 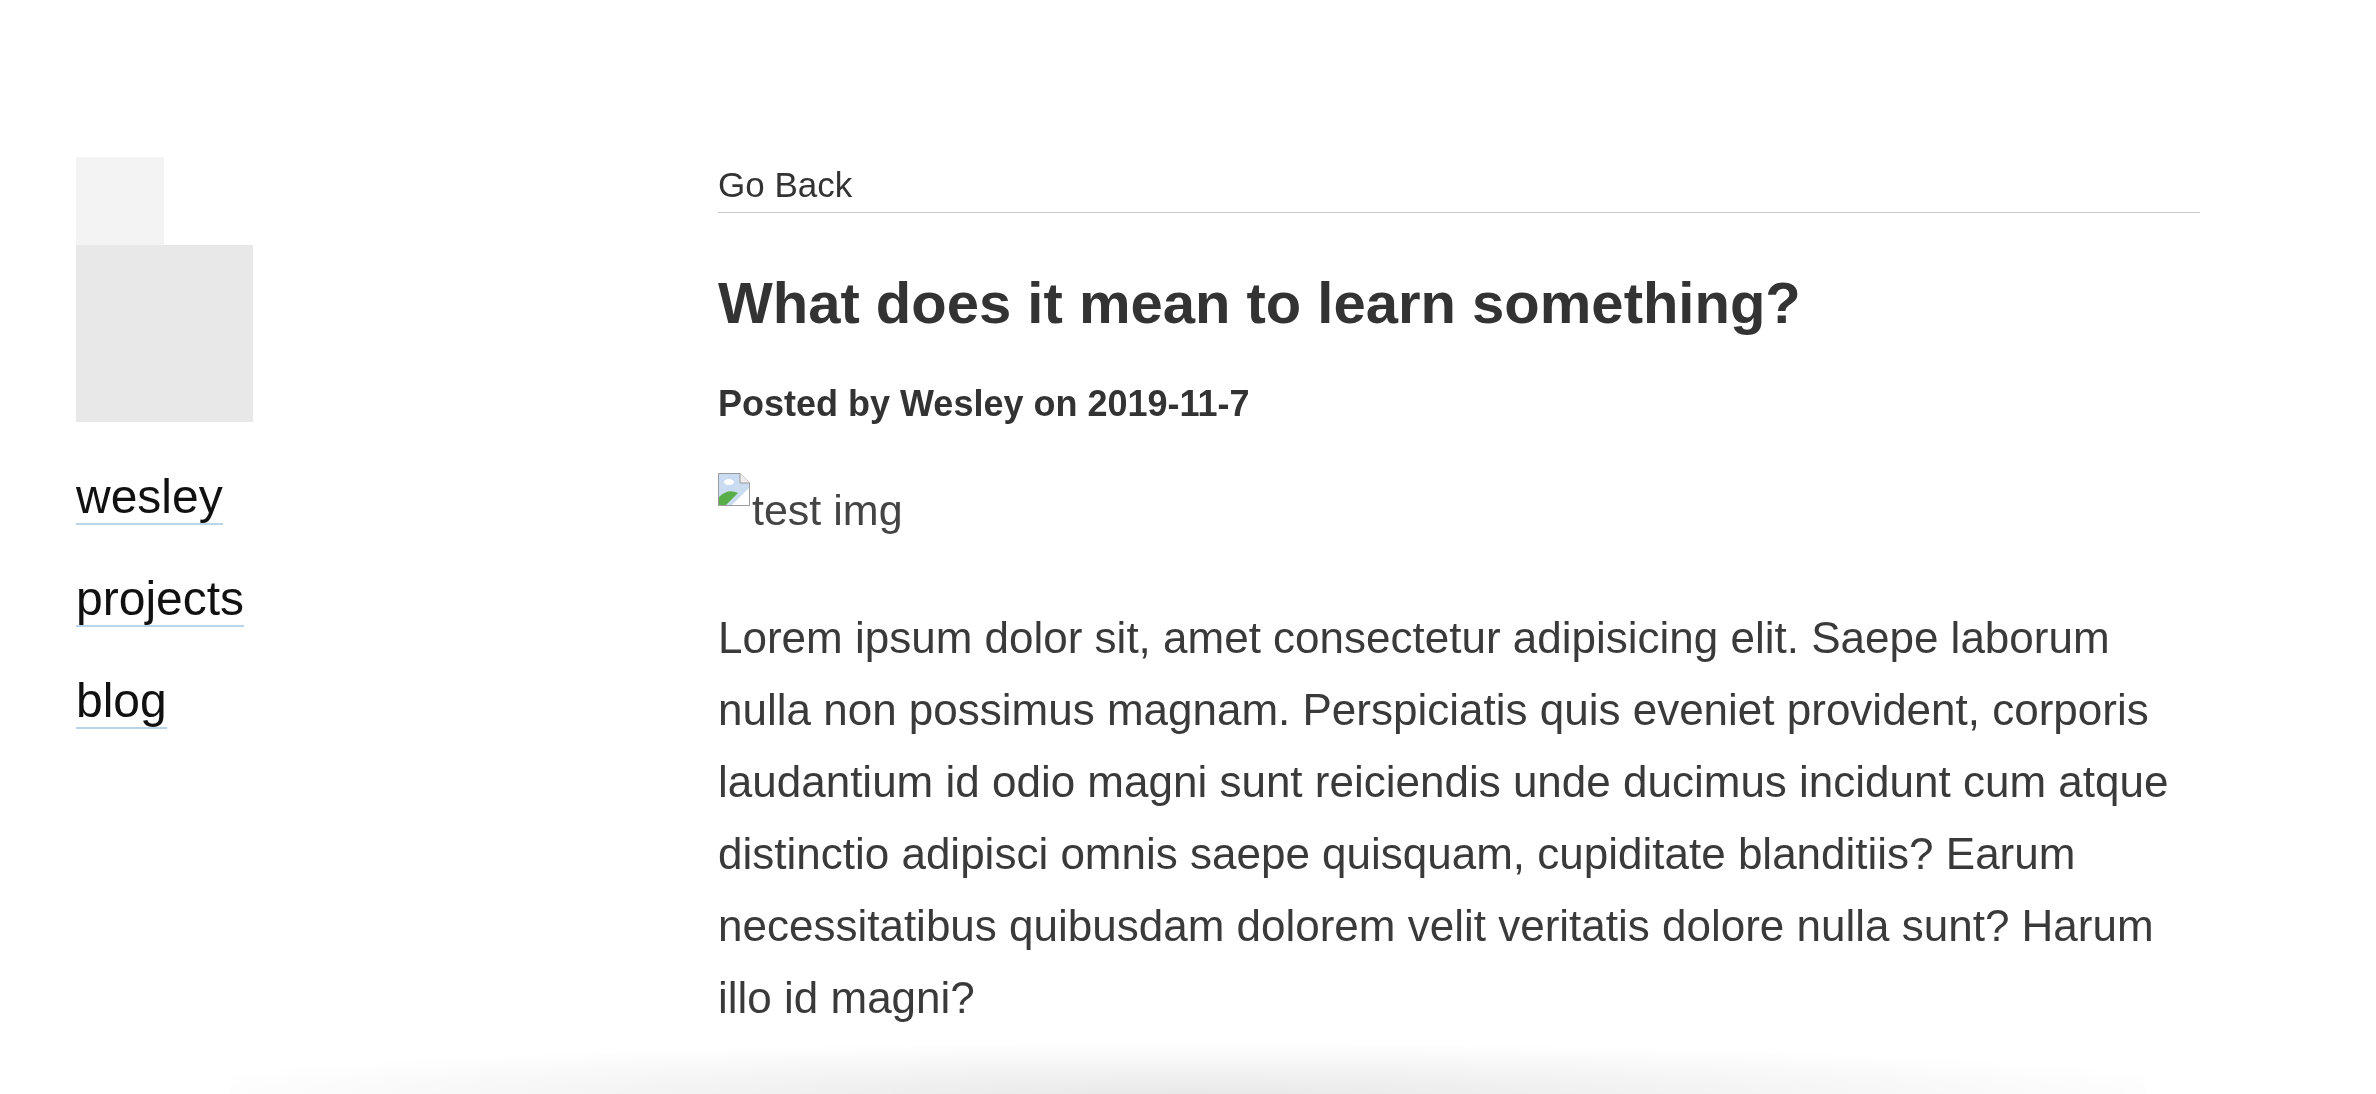 What do you see at coordinates (827, 510) in the screenshot?
I see `image-alt-text: test img` at bounding box center [827, 510].